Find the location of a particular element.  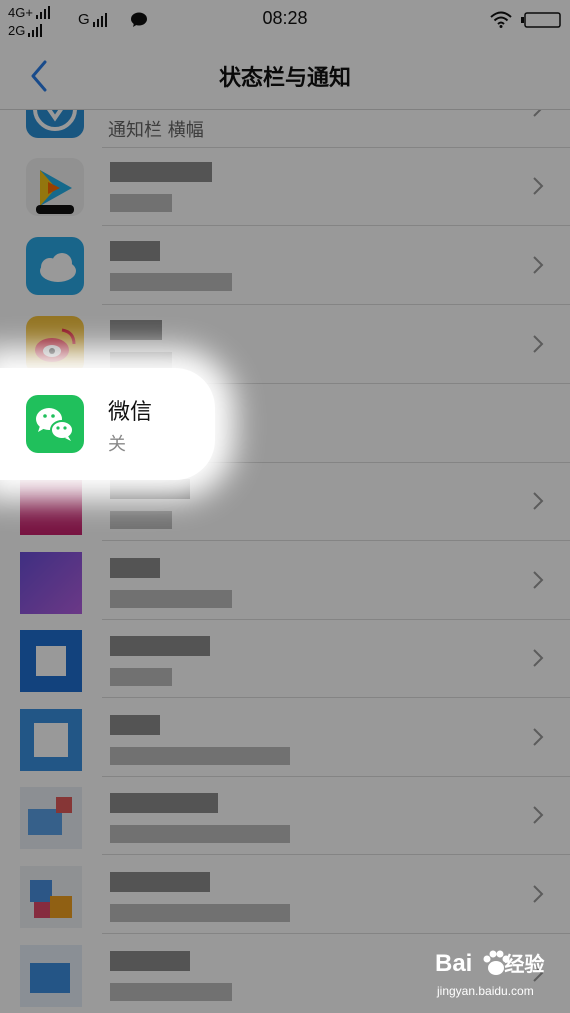

weibo-icon is located at coordinates (55, 345).